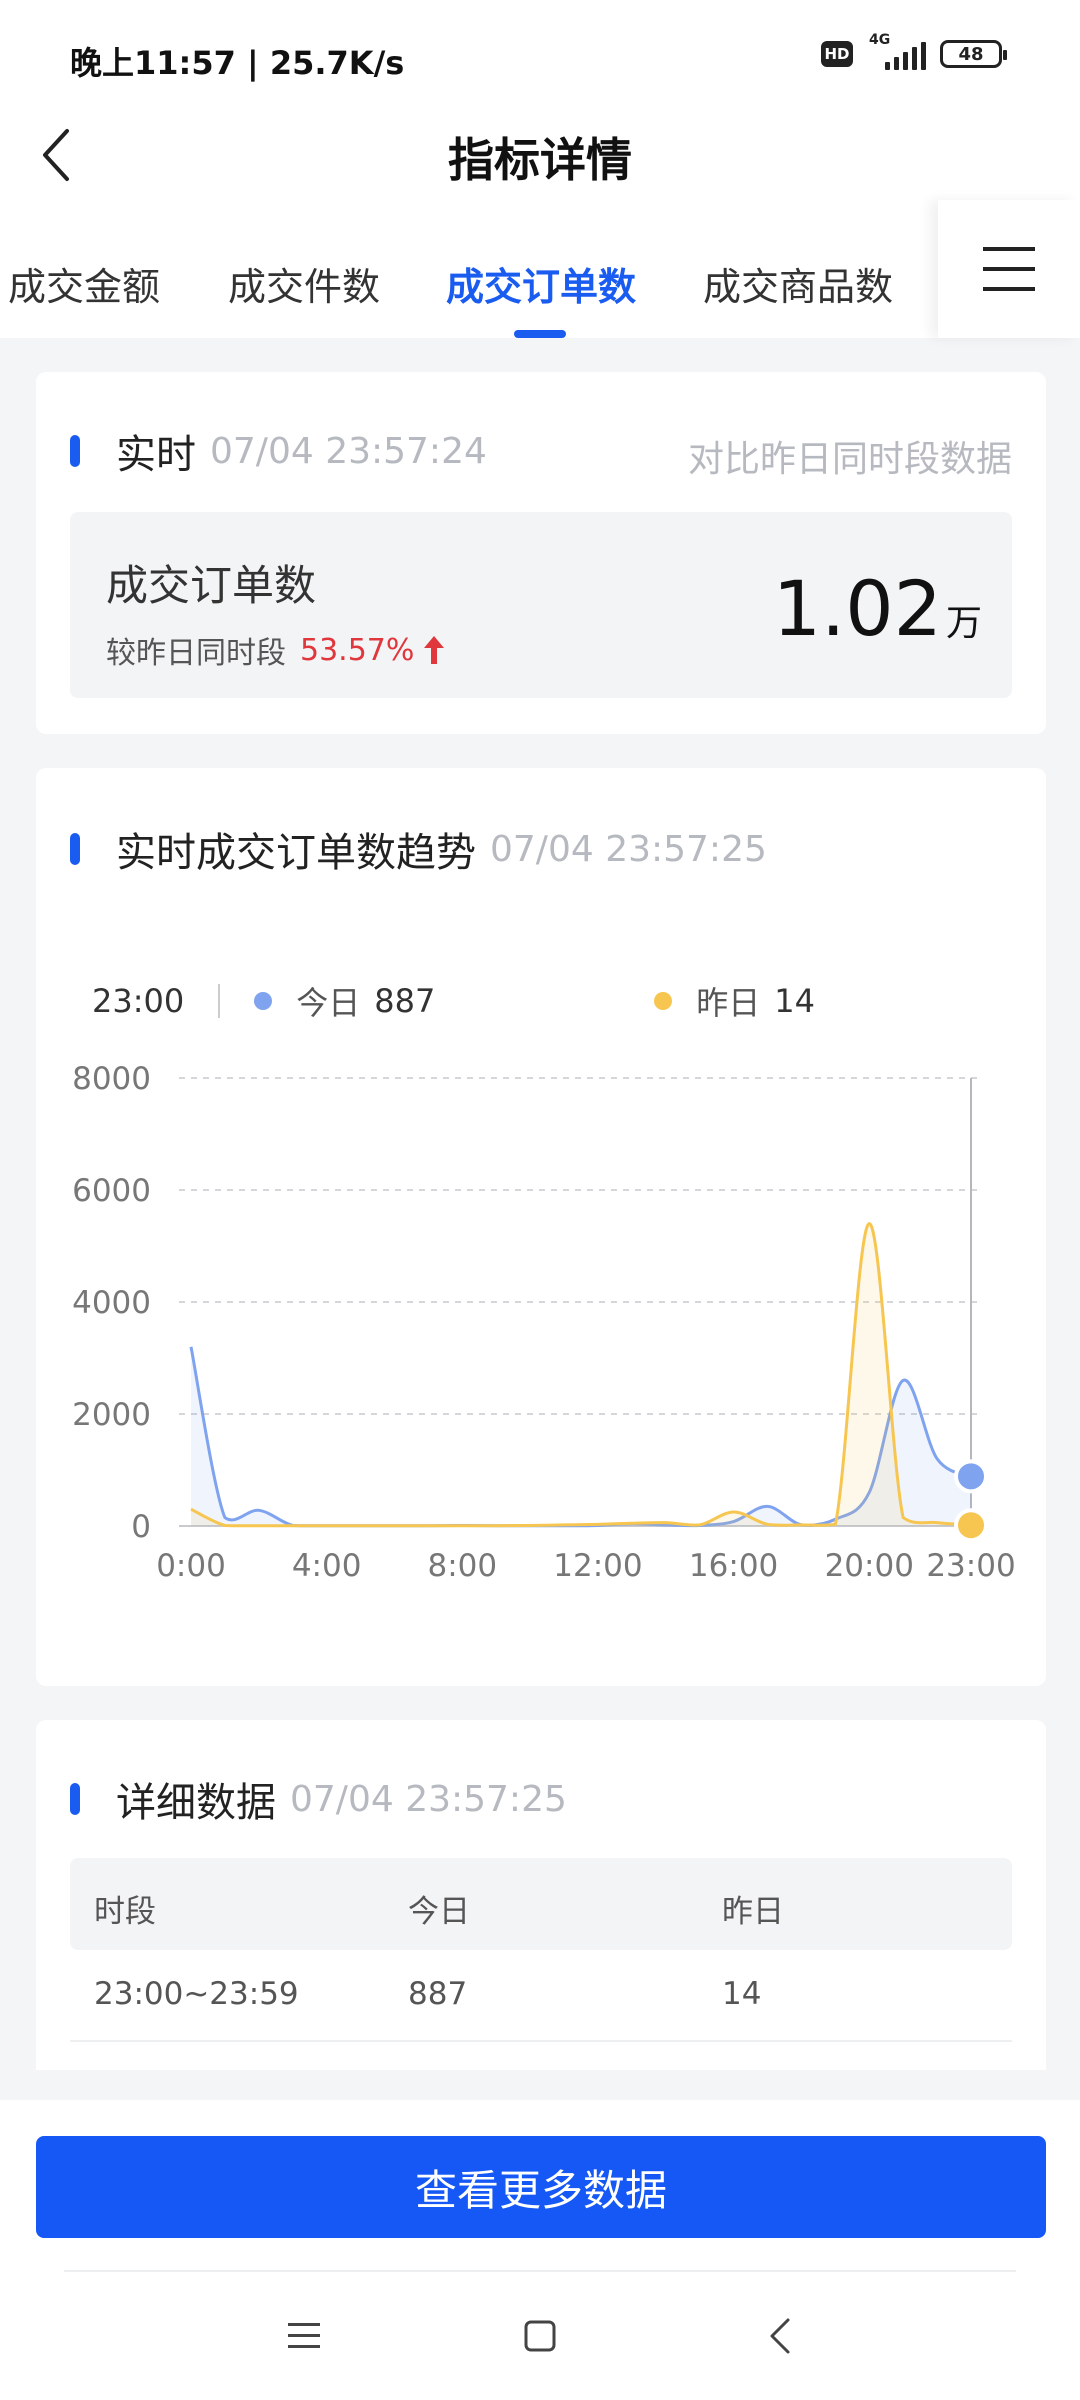 The width and height of the screenshot is (1080, 2400). Describe the element at coordinates (541, 1904) in the screenshot. I see `table-header: 时段 今日 昨日` at that location.